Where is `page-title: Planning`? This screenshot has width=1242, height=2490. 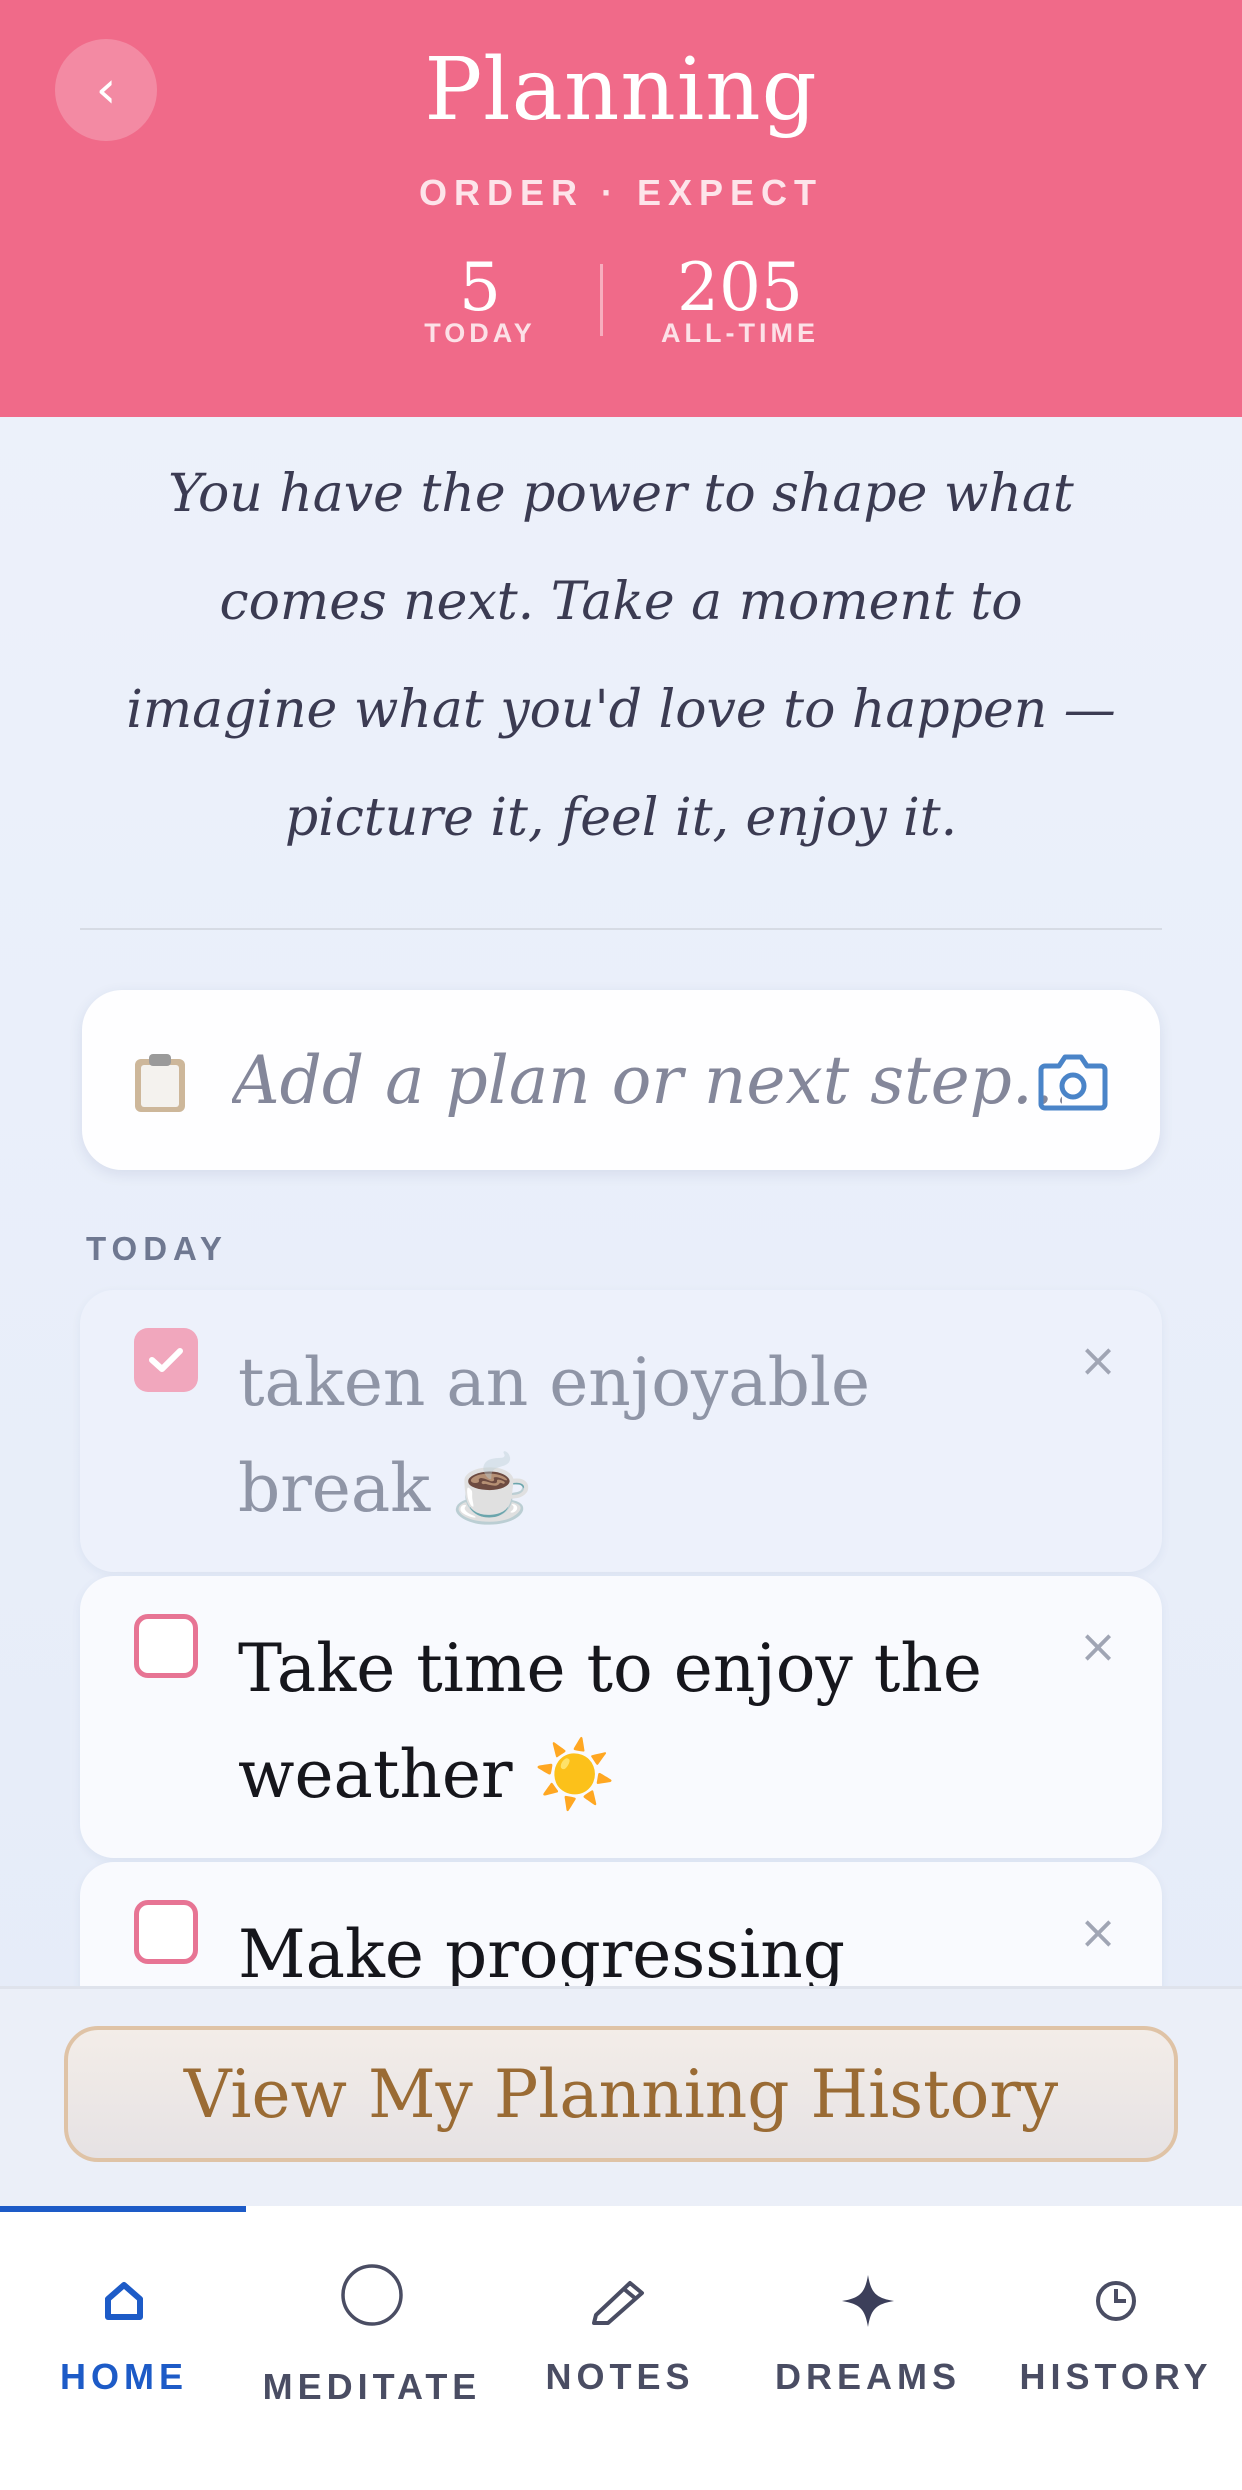 page-title: Planning is located at coordinates (621, 90).